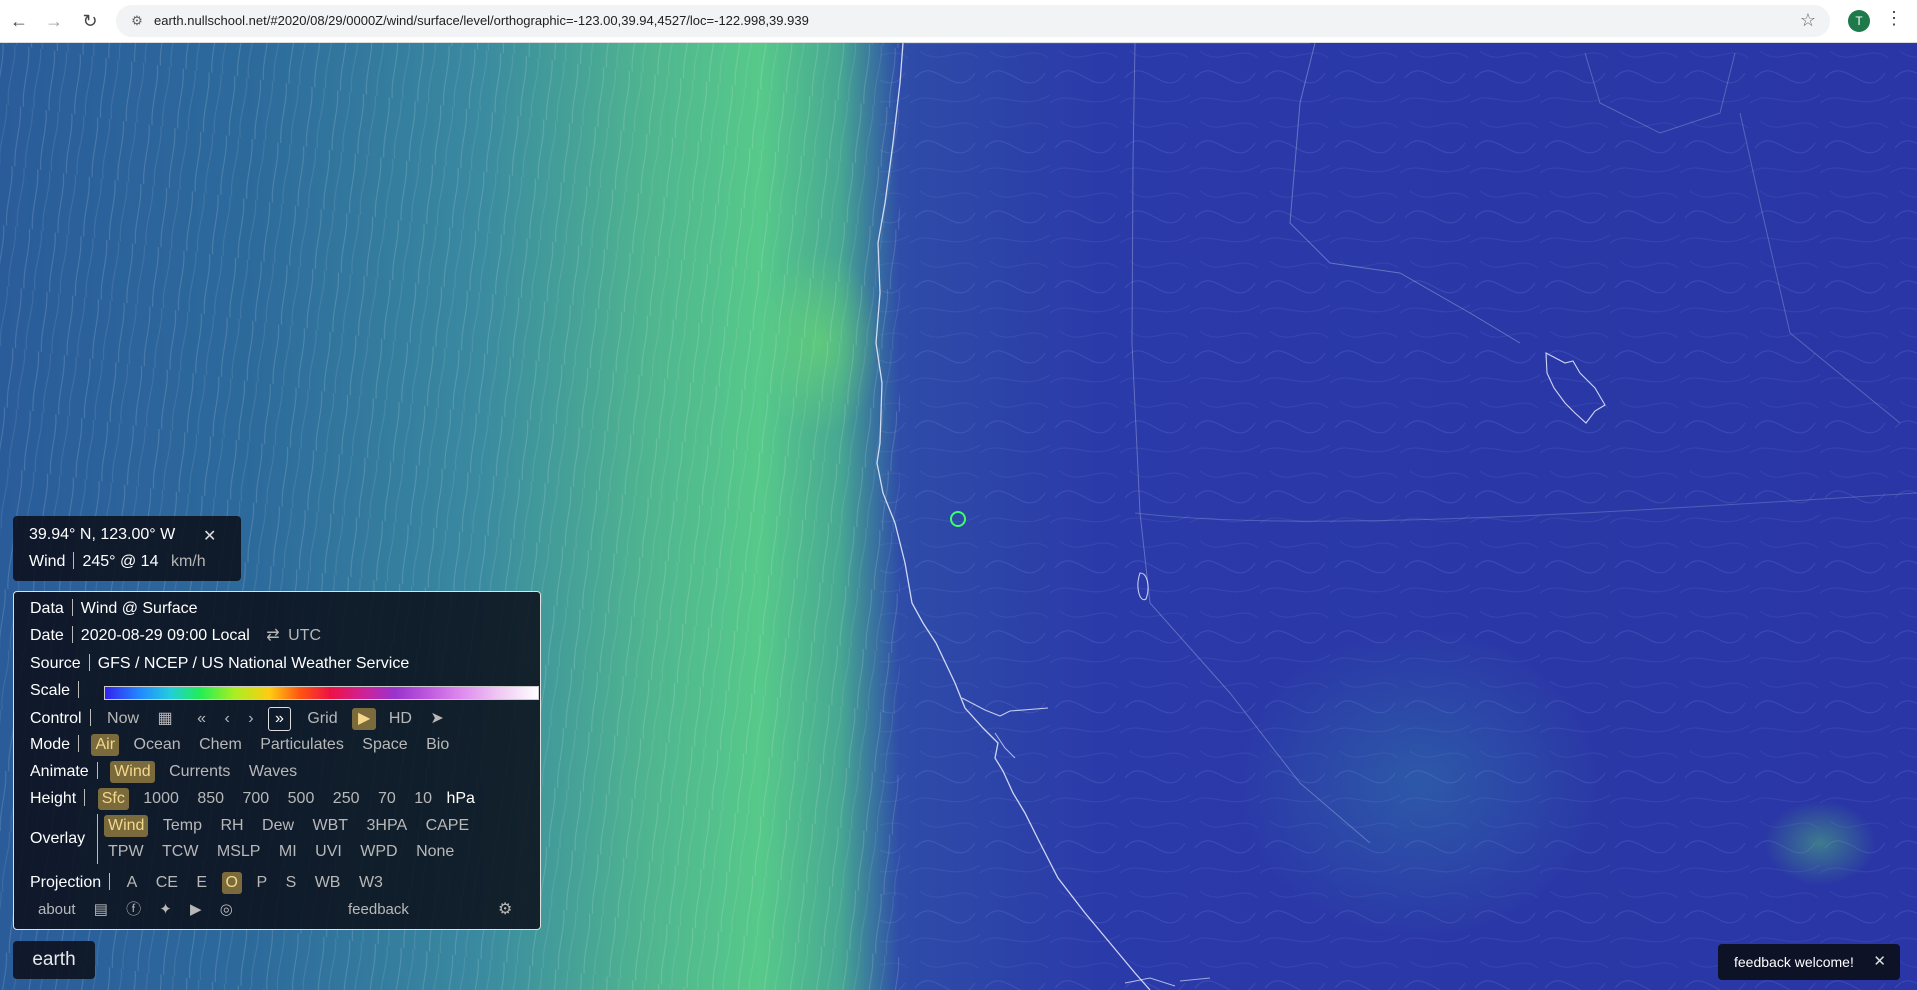 Image resolution: width=1917 pixels, height=990 pixels. I want to click on mode-bio: Bio, so click(437, 745).